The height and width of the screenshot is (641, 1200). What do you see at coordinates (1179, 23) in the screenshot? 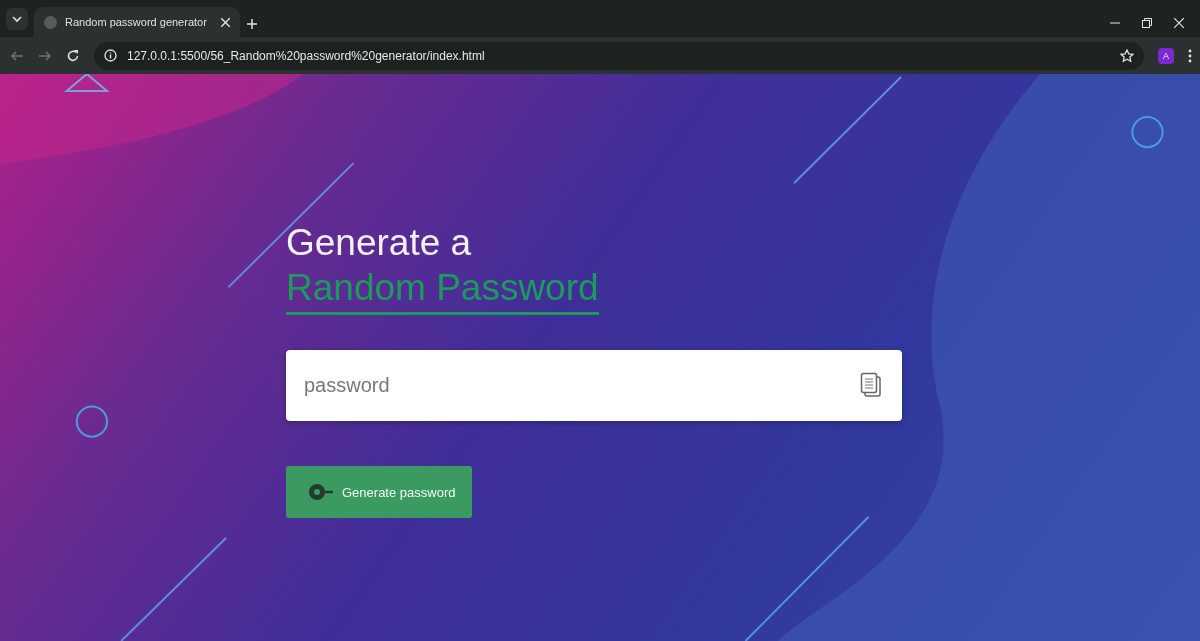
I see `close-icon` at bounding box center [1179, 23].